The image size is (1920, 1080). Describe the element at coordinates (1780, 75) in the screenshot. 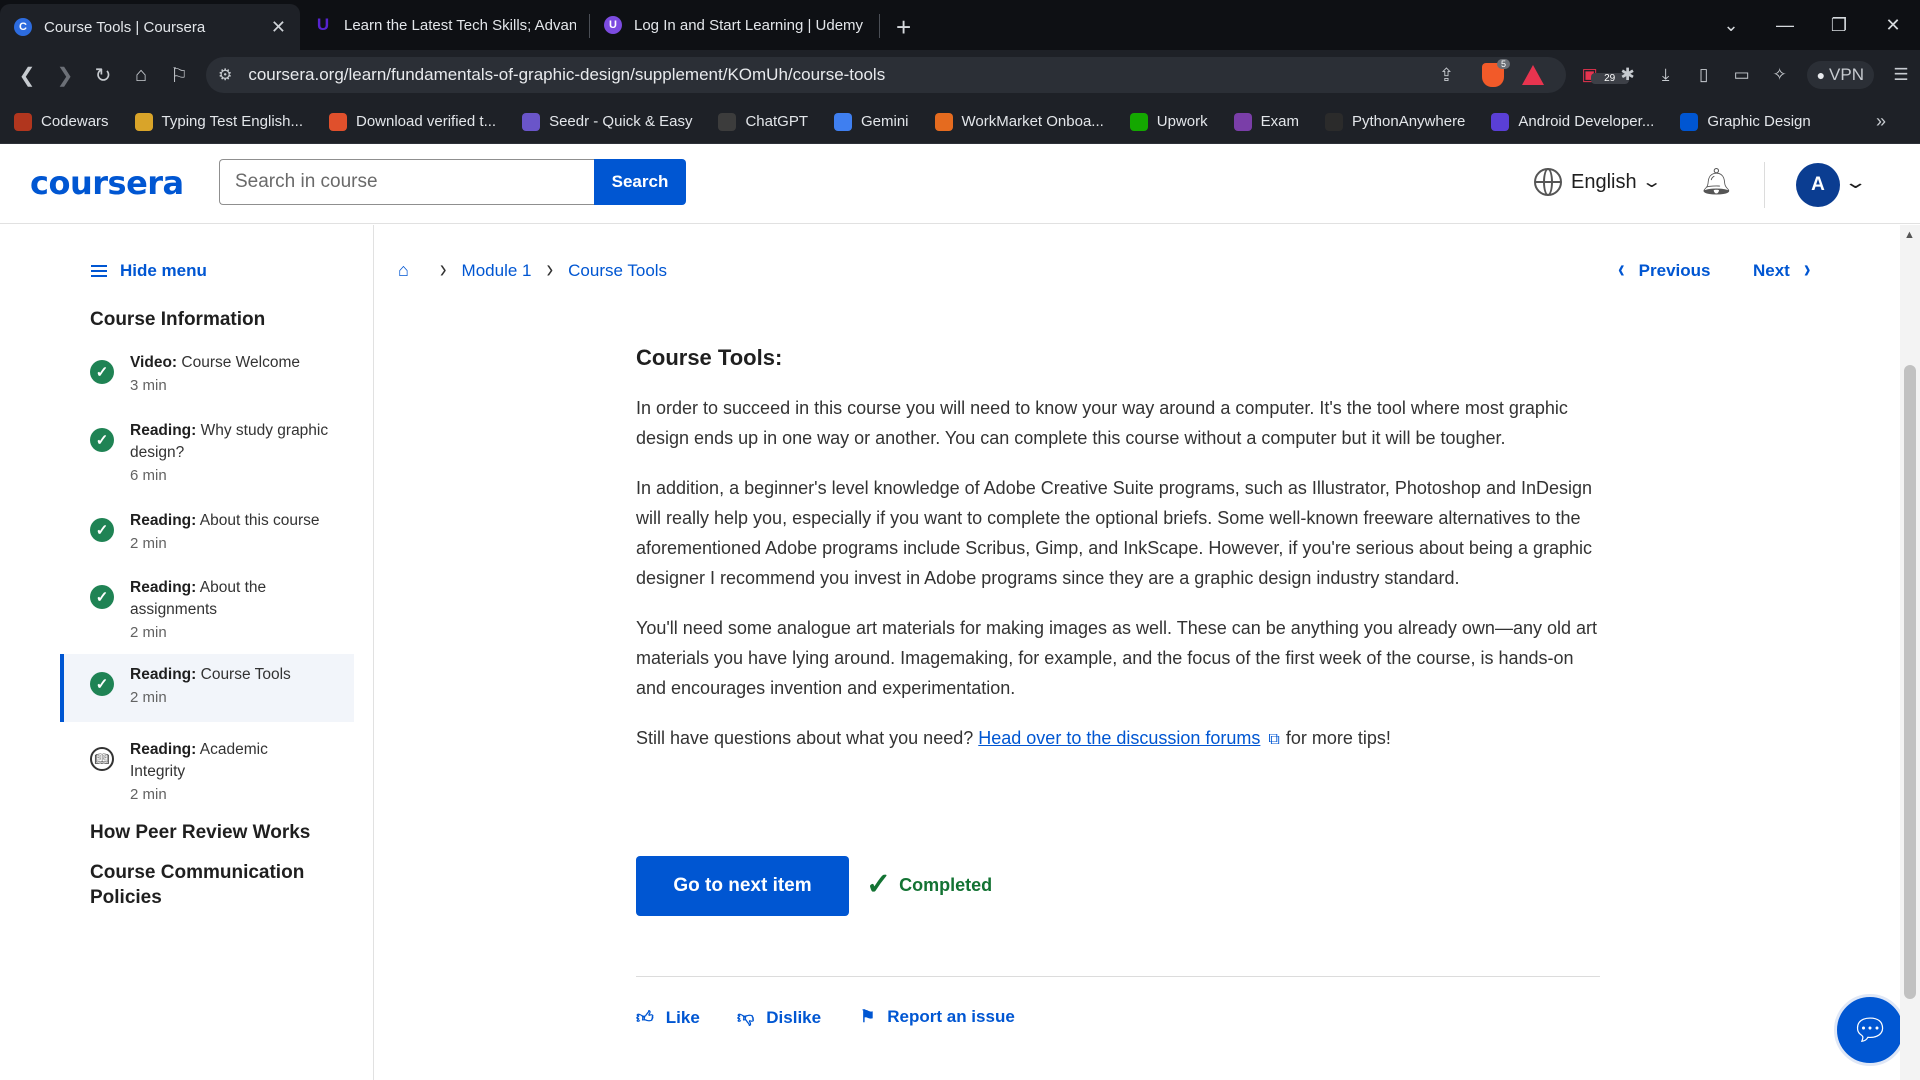

I see `leo-ai-icon: ✧` at that location.